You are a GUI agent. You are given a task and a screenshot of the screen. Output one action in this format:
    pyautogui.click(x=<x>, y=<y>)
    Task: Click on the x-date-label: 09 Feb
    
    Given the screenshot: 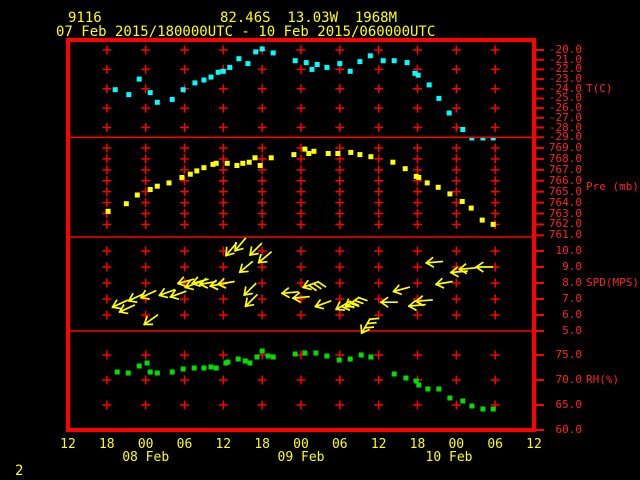 What is the action you would take?
    pyautogui.click(x=301, y=457)
    